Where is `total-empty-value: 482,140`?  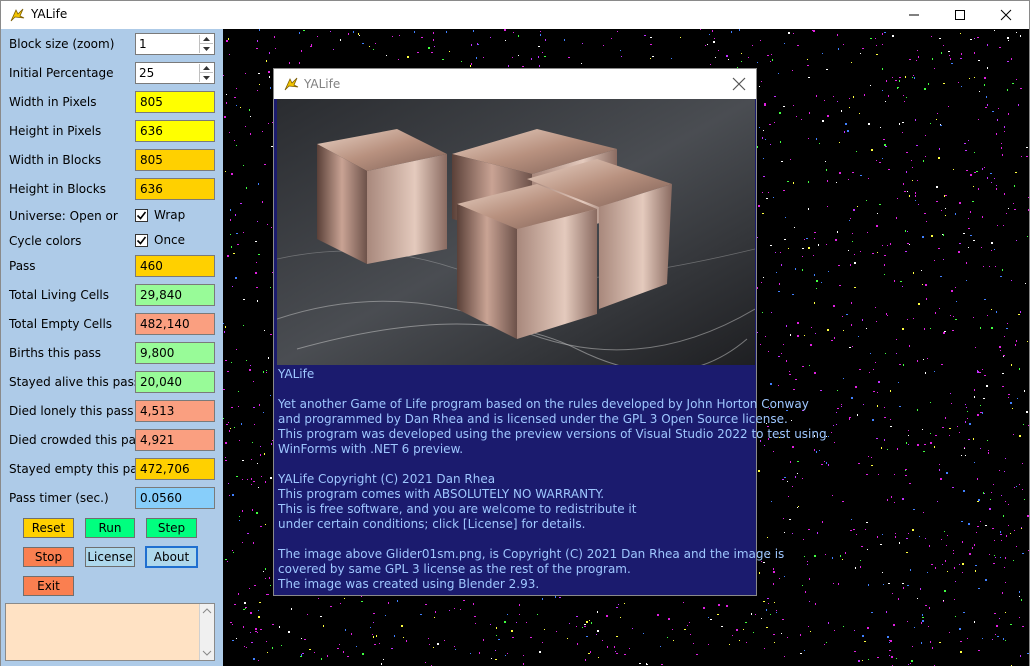 total-empty-value: 482,140 is located at coordinates (175, 324).